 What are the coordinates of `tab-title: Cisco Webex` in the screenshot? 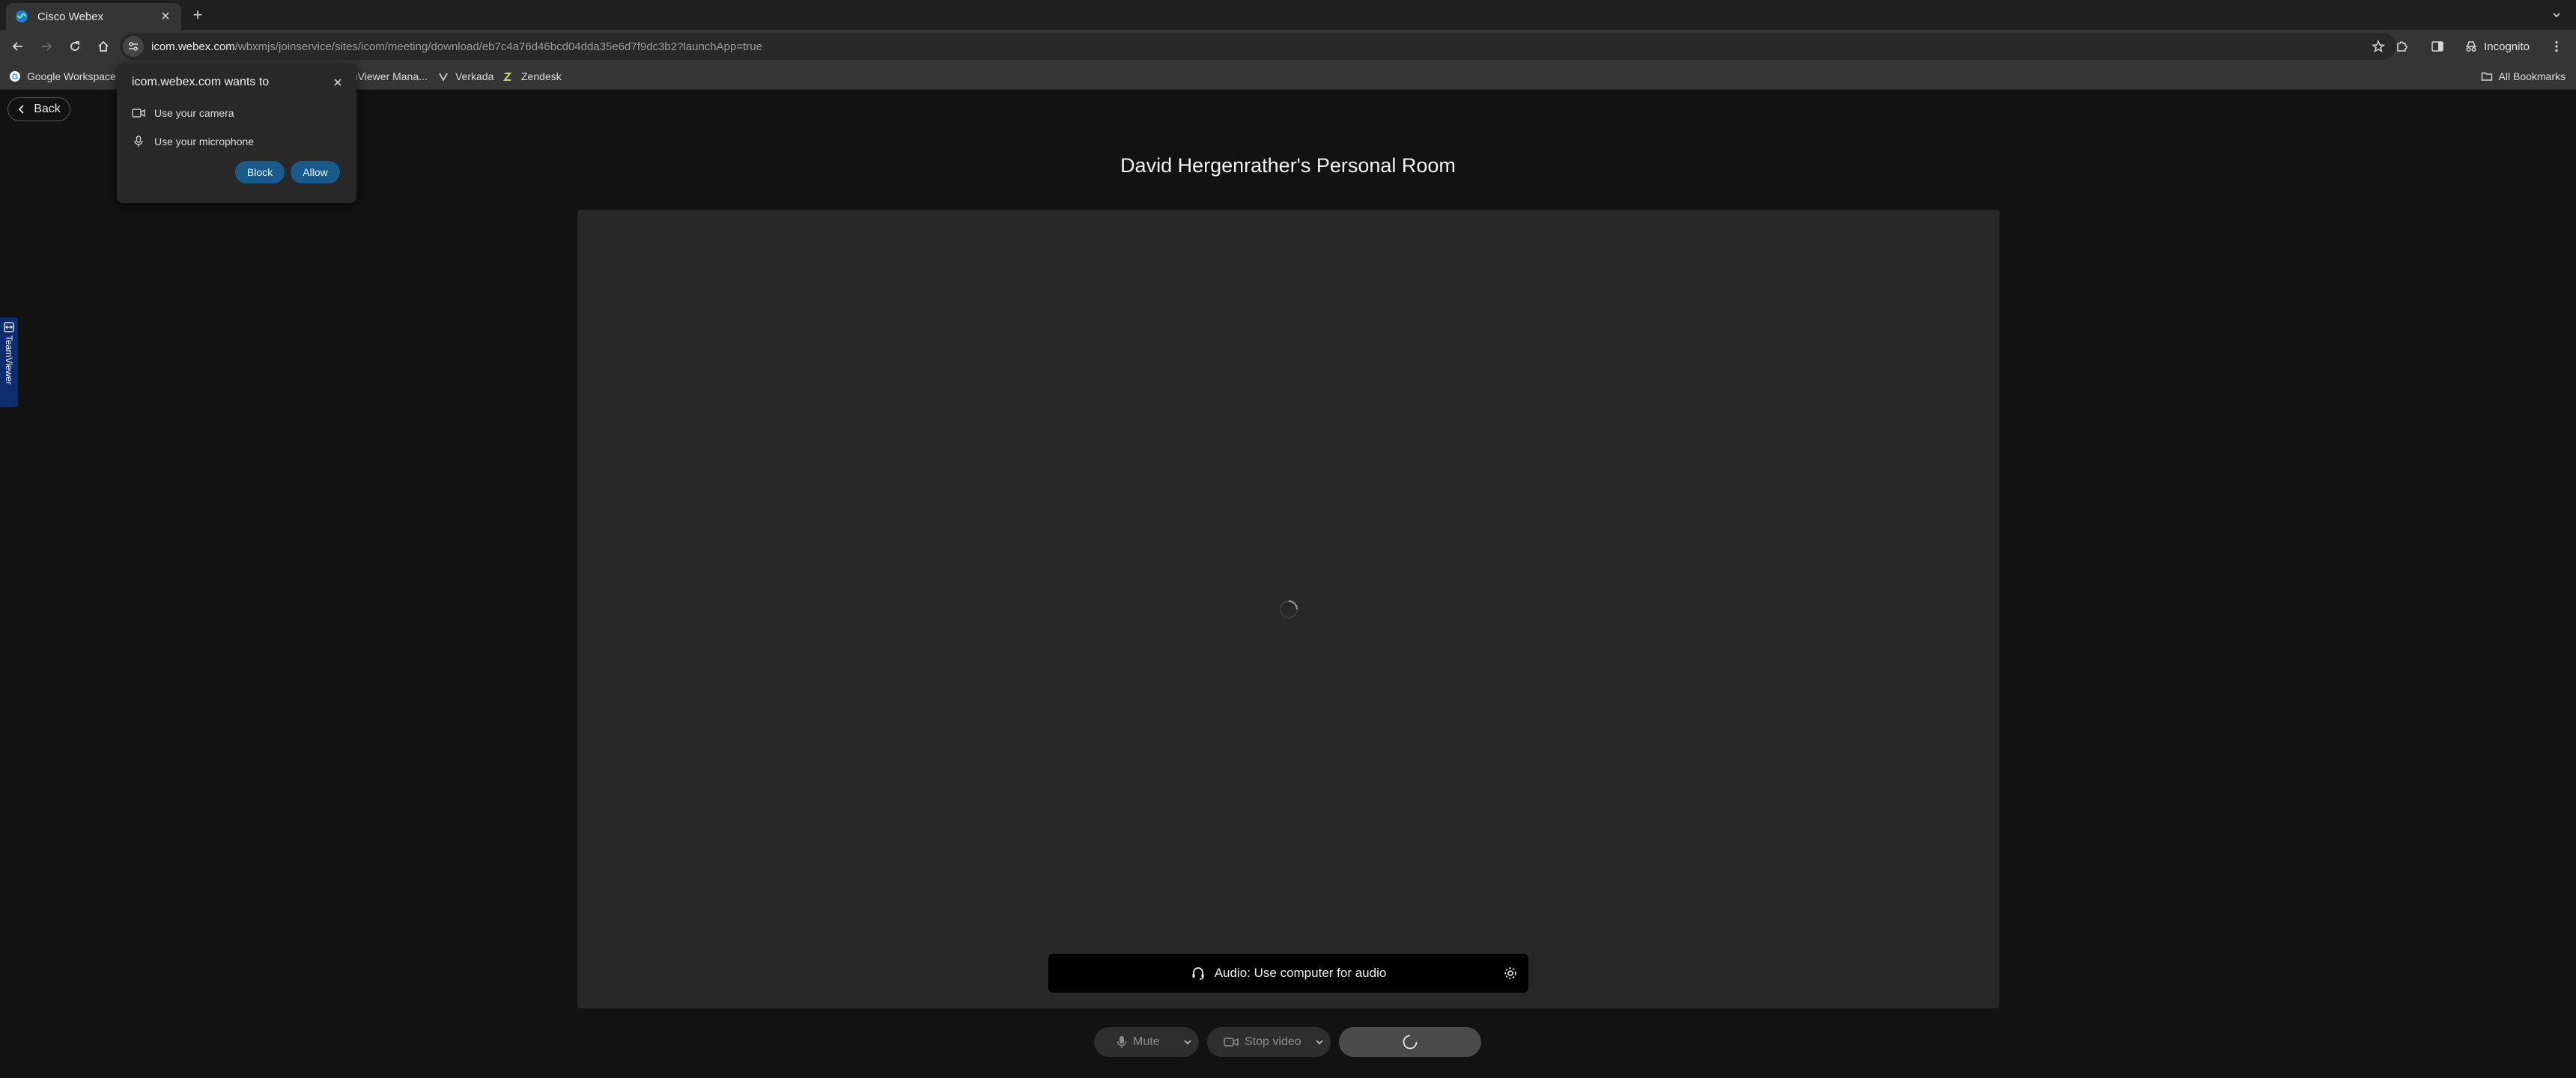 It's located at (70, 16).